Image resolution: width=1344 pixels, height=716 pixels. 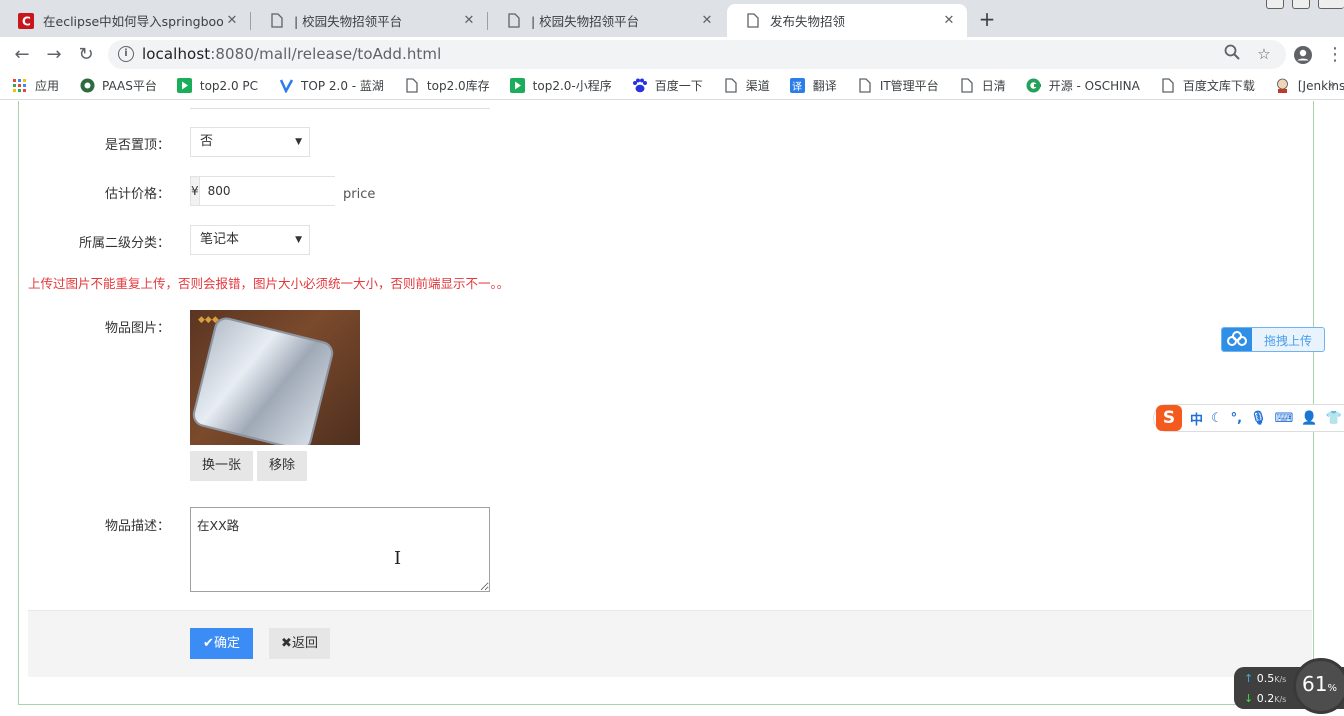 I want to click on upload-warning-text: 上传过图片不能重复上传，否则会报错，图片大小必须统一大小，否则前端显示不一。。, so click(x=269, y=283).